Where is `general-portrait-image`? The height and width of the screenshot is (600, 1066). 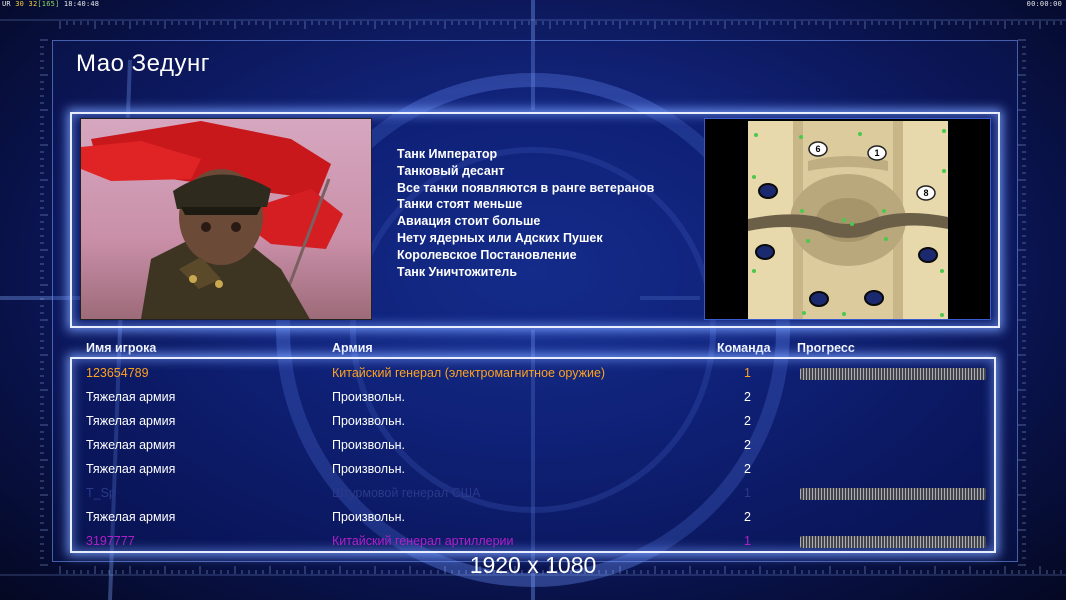 general-portrait-image is located at coordinates (226, 219).